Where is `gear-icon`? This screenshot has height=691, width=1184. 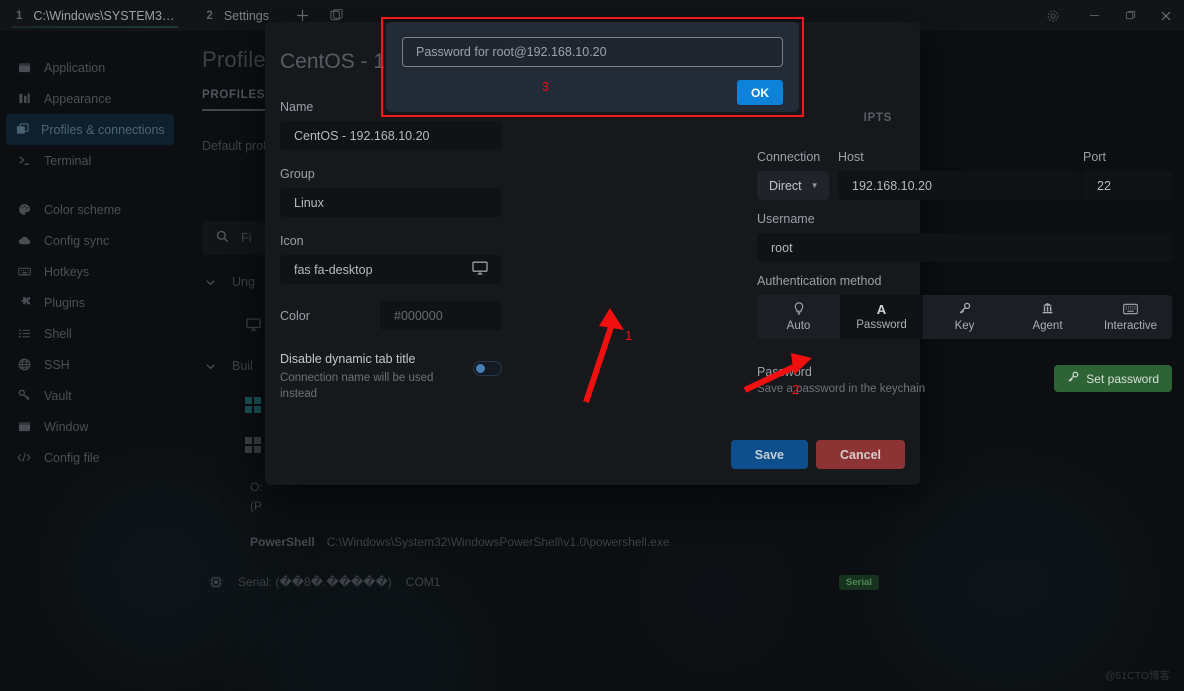 gear-icon is located at coordinates (1053, 15).